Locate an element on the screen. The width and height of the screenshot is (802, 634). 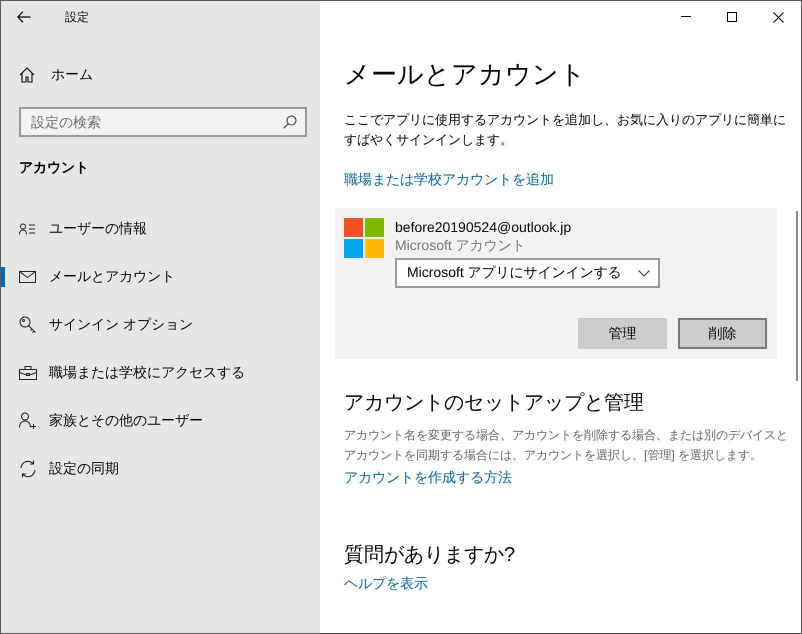
key-icon is located at coordinates (28, 325).